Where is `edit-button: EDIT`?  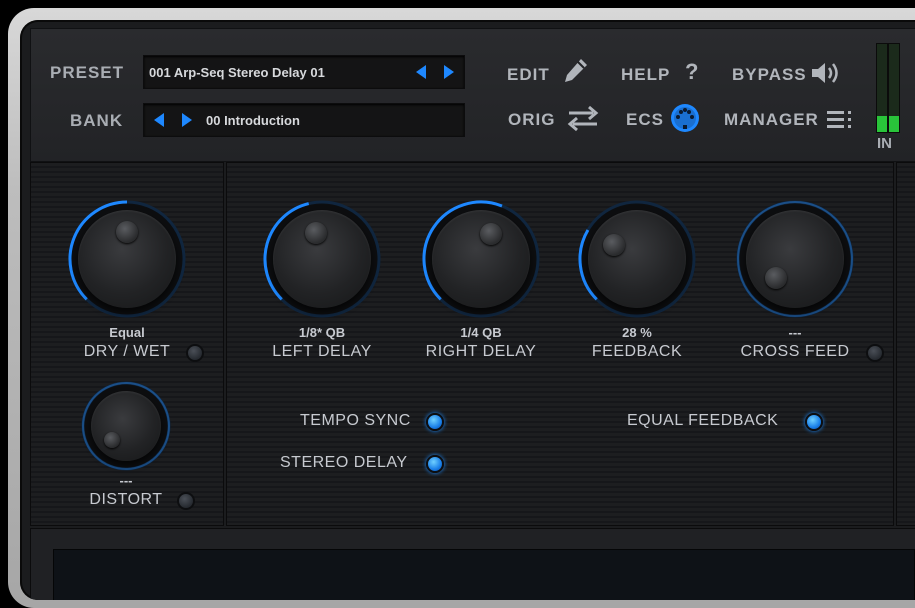
edit-button: EDIT is located at coordinates (549, 72).